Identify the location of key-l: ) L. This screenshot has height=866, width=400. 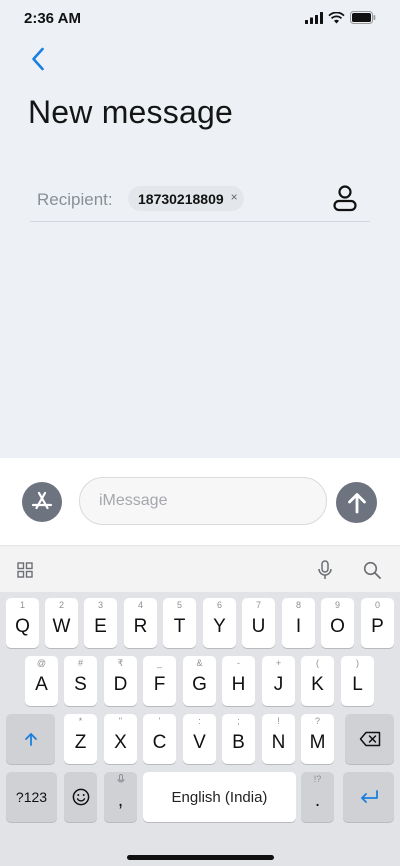
(357, 681).